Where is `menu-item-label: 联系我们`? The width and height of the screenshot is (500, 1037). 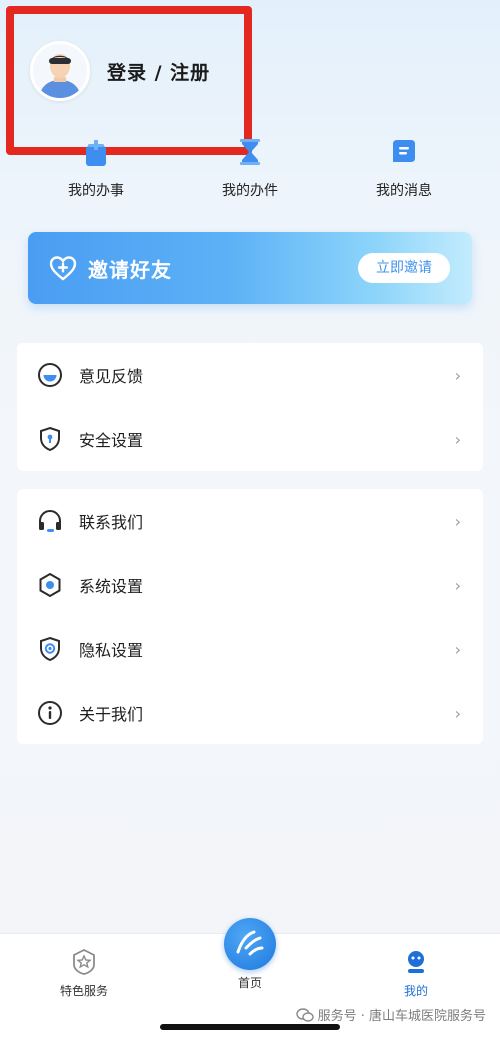
menu-item-label: 联系我们 is located at coordinates (111, 522).